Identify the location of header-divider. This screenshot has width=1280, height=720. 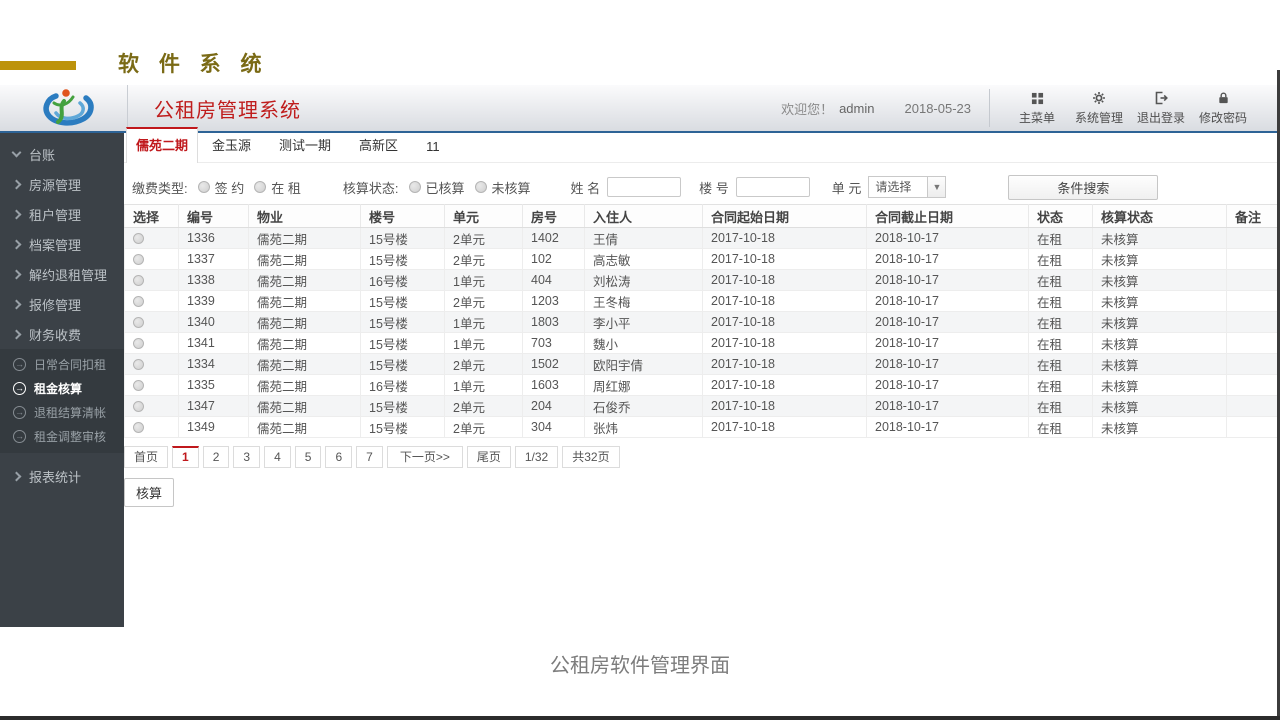
(989, 108).